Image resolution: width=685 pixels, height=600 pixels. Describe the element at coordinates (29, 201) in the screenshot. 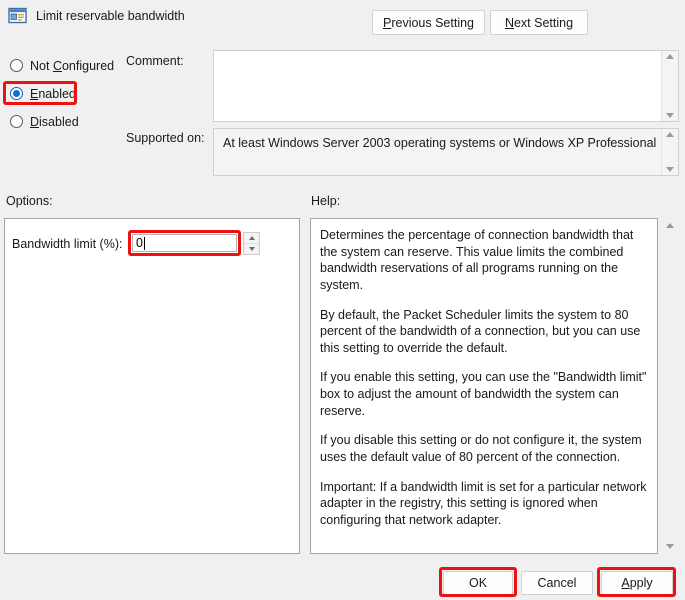

I see `options-section-label: Options:` at that location.